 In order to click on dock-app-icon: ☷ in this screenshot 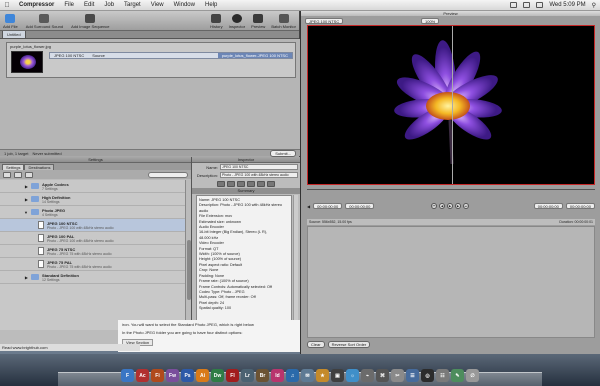, I will do `click(442, 375)`.